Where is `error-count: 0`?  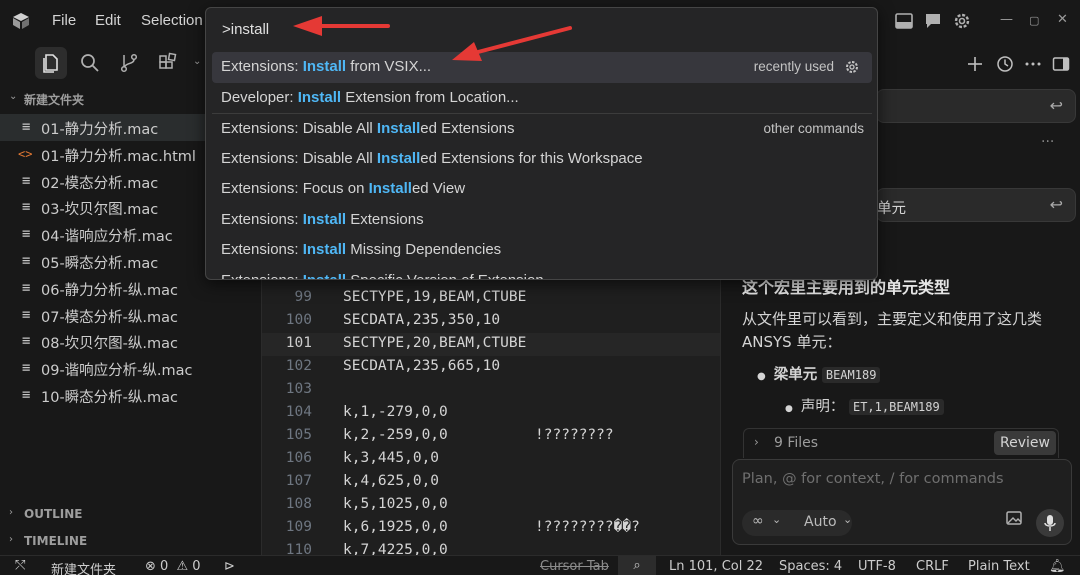 error-count: 0 is located at coordinates (164, 566).